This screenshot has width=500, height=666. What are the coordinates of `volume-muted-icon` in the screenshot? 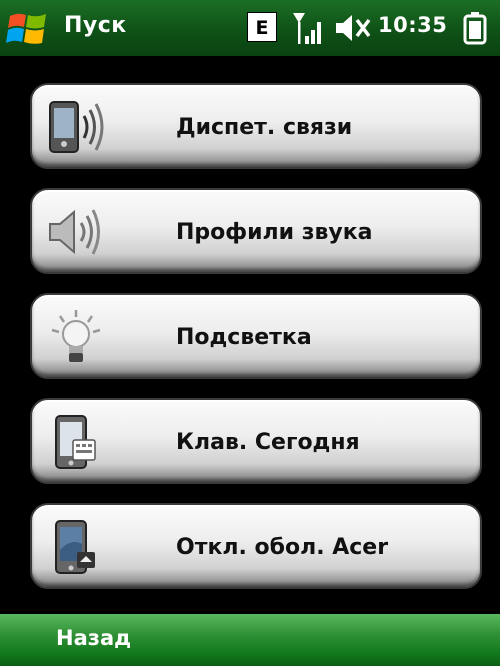 It's located at (353, 28).